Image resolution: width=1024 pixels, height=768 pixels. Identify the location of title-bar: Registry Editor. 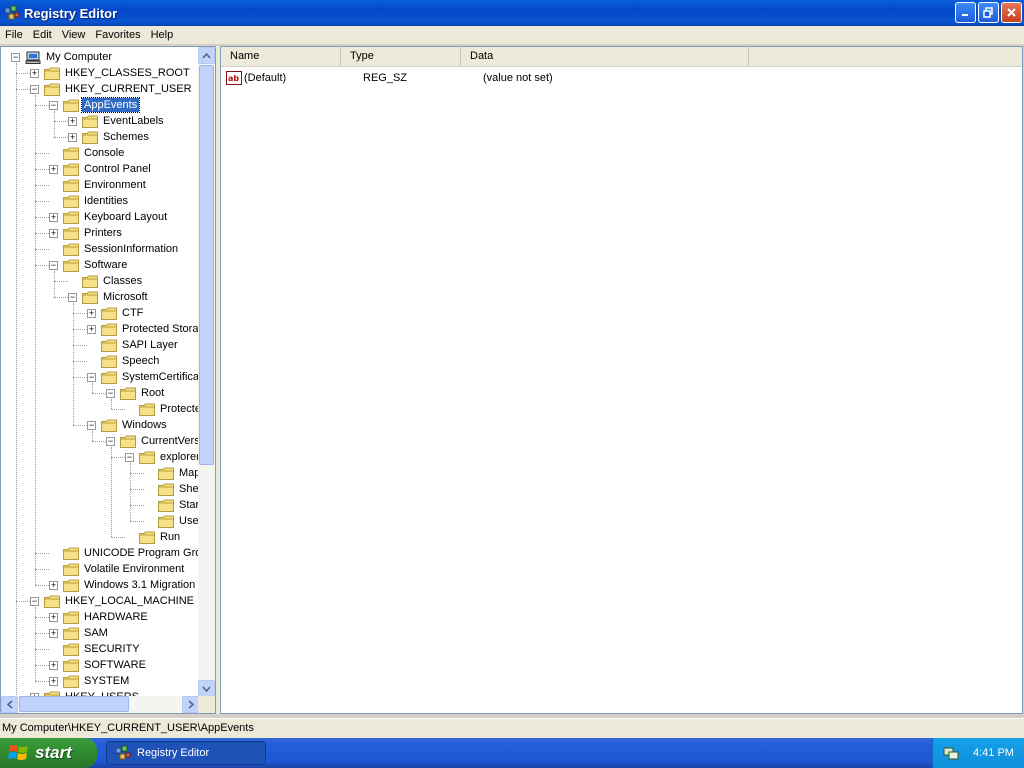
(512, 13).